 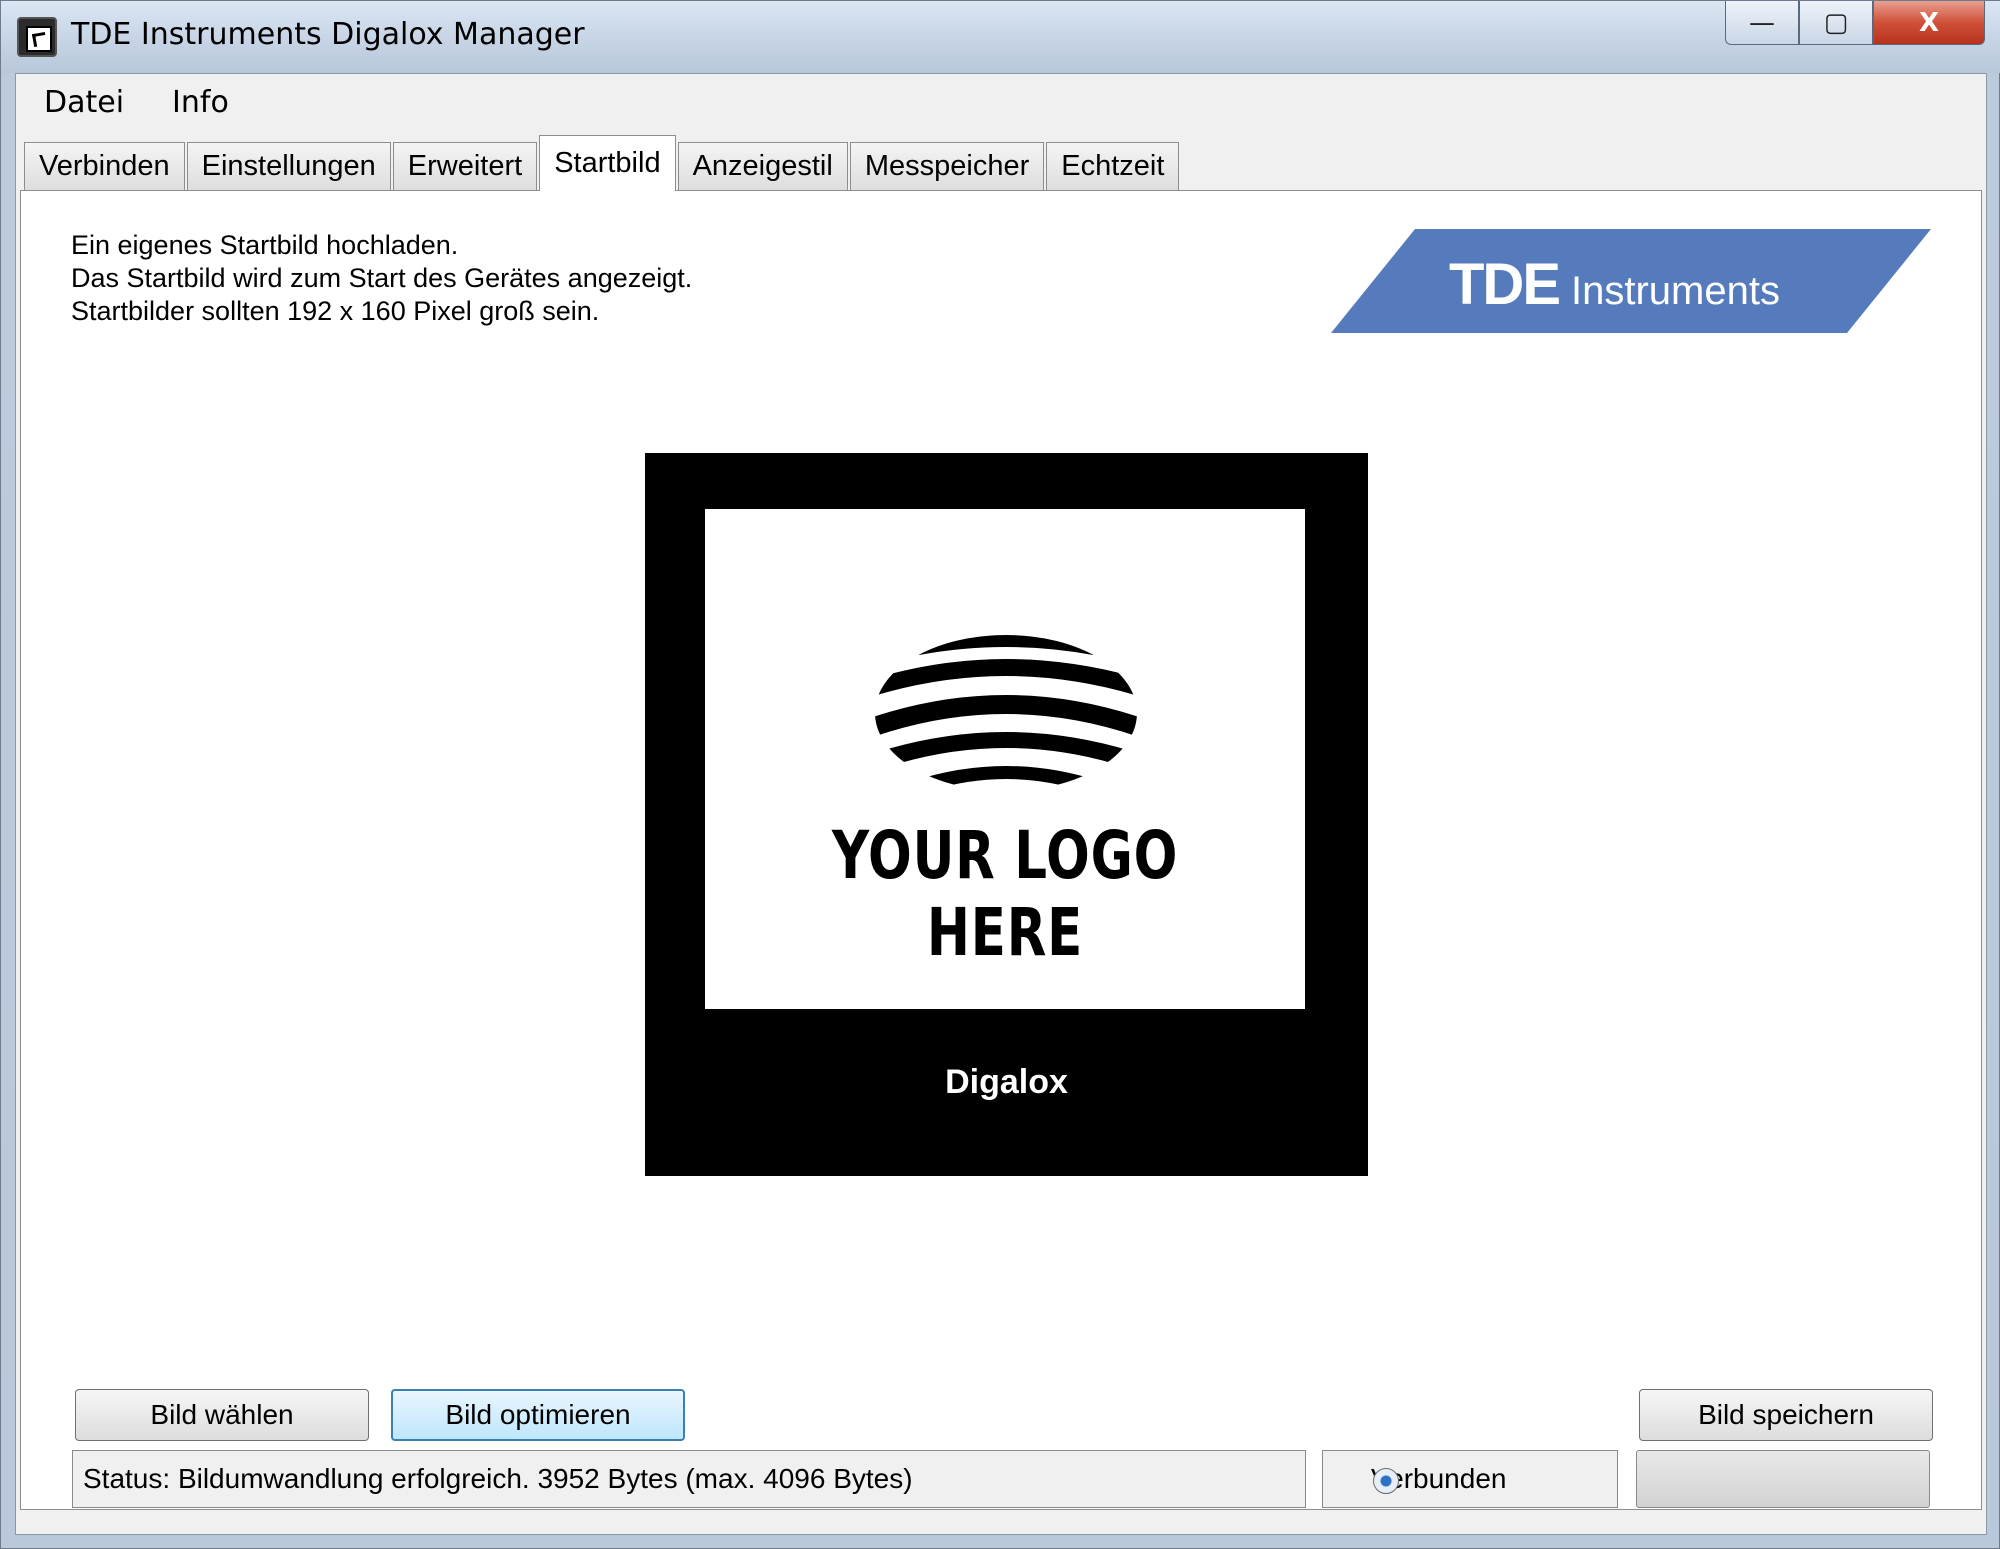 I want to click on tab-messpeicher: Messpeicher, so click(x=947, y=166).